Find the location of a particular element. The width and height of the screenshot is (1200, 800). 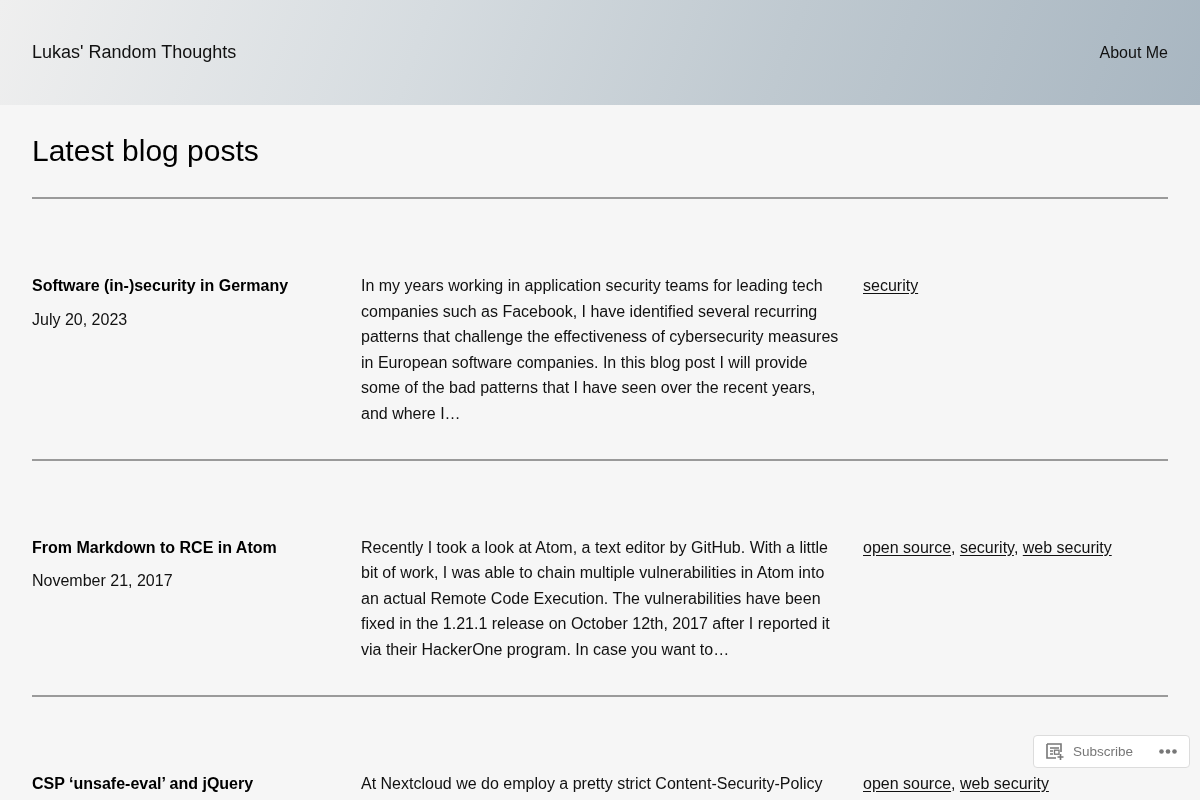

post-date: November 21, 2017 is located at coordinates (102, 581).